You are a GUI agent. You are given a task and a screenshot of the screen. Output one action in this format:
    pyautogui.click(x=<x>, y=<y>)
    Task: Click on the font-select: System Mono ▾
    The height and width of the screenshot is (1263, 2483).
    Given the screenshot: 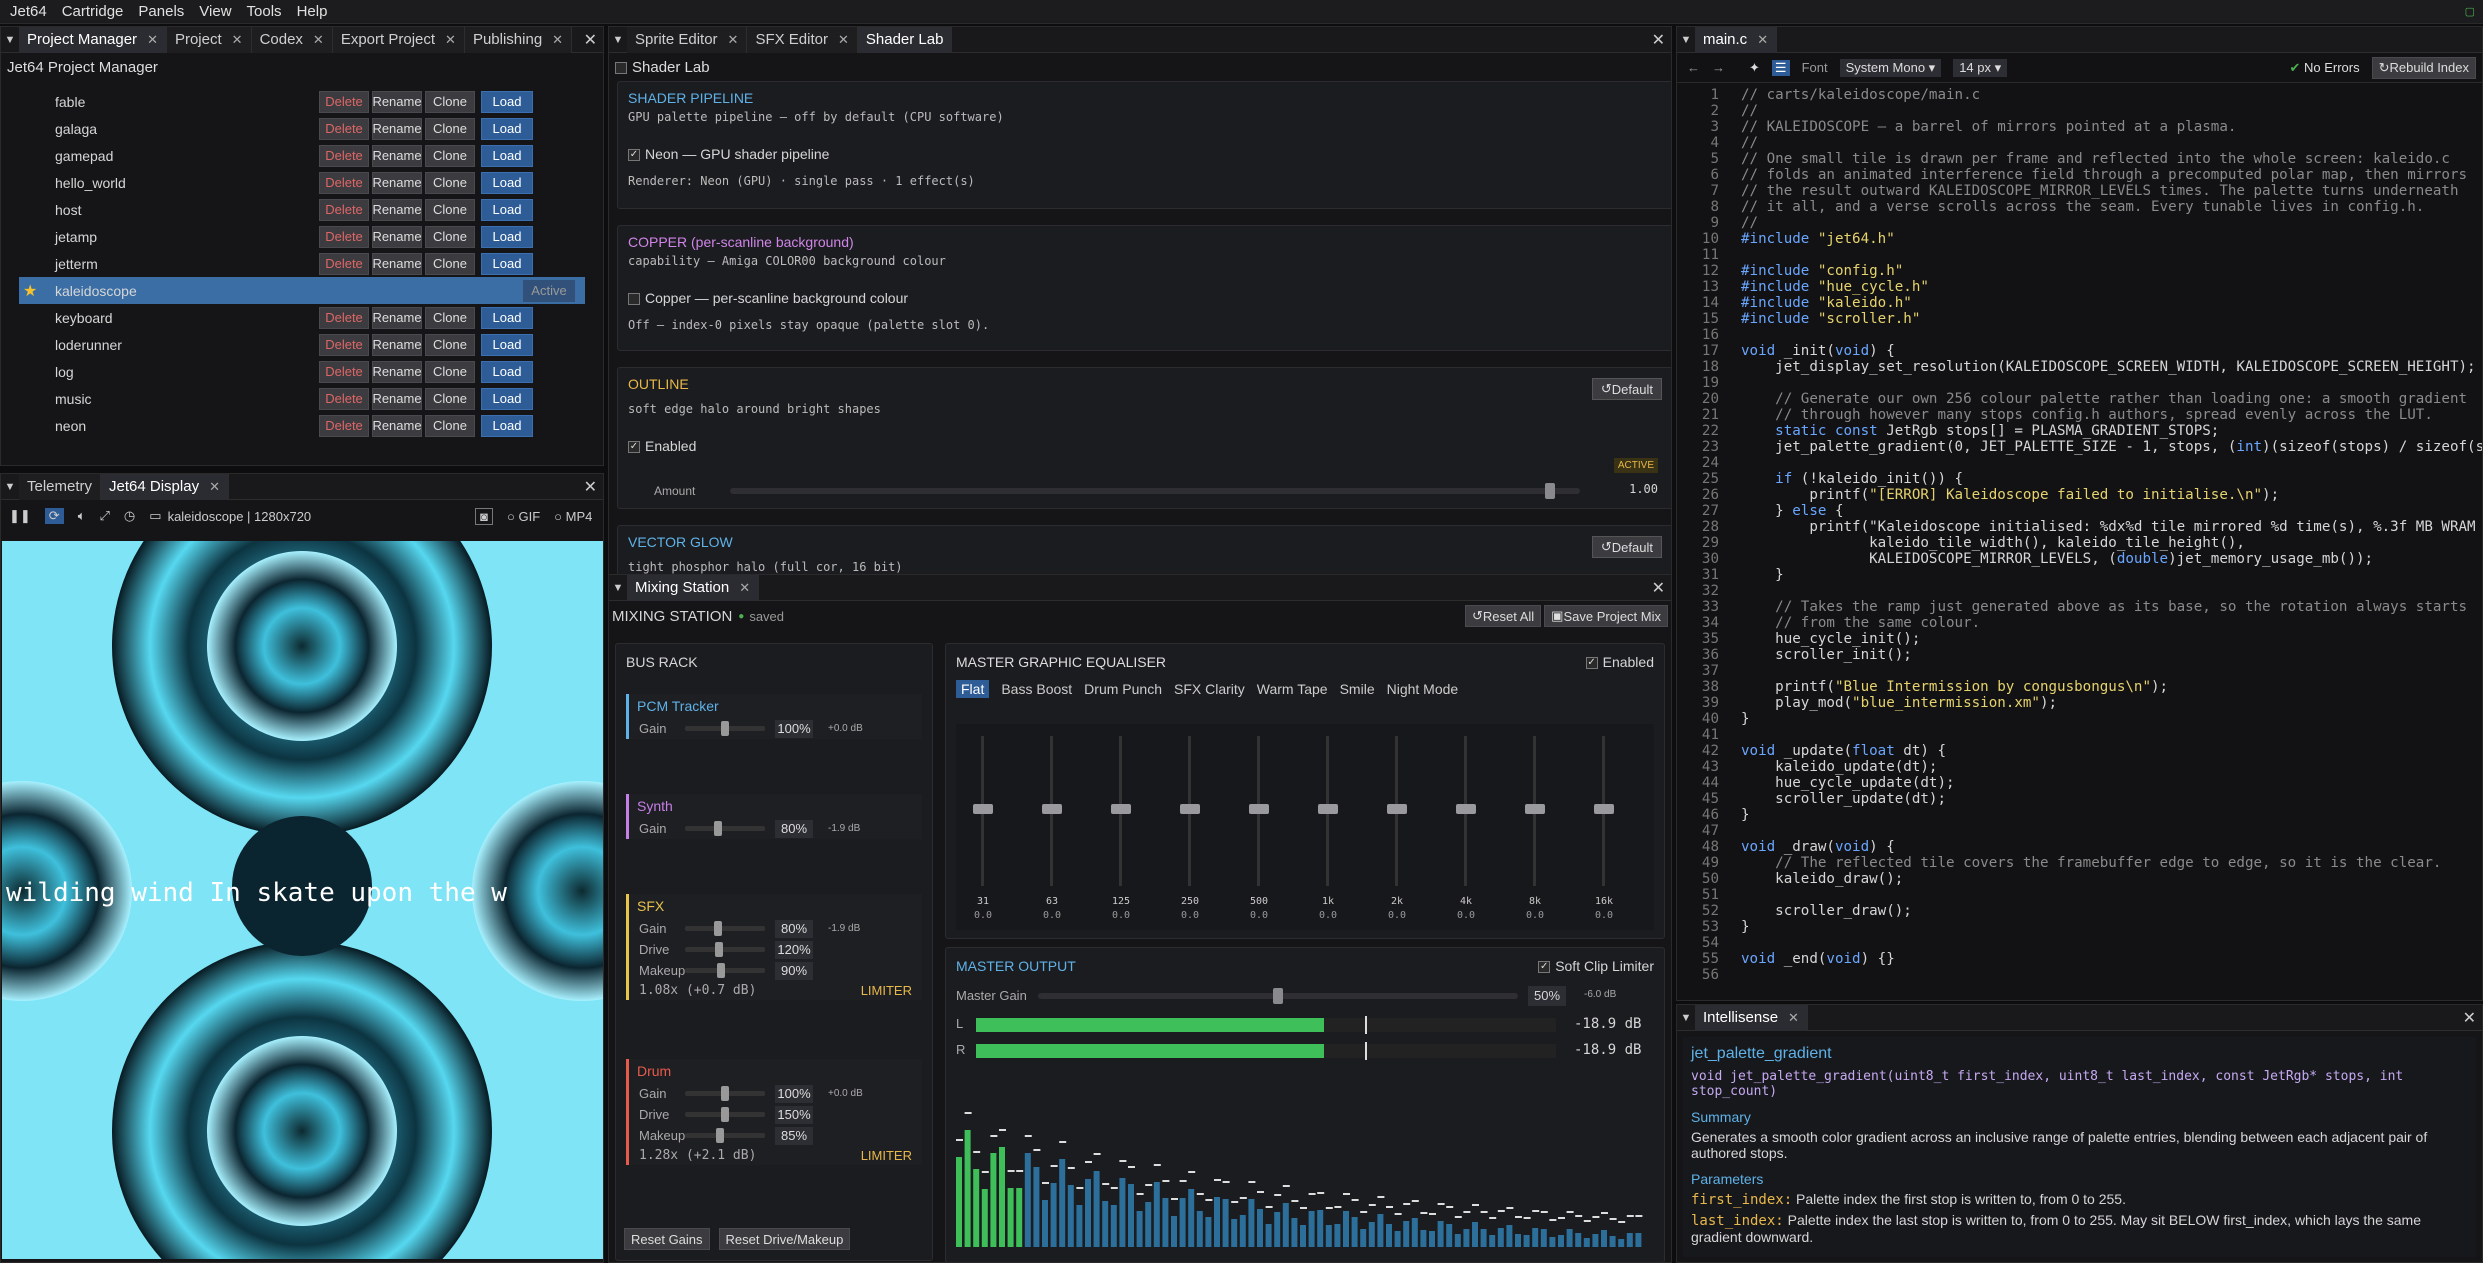 What is the action you would take?
    pyautogui.click(x=1890, y=67)
    